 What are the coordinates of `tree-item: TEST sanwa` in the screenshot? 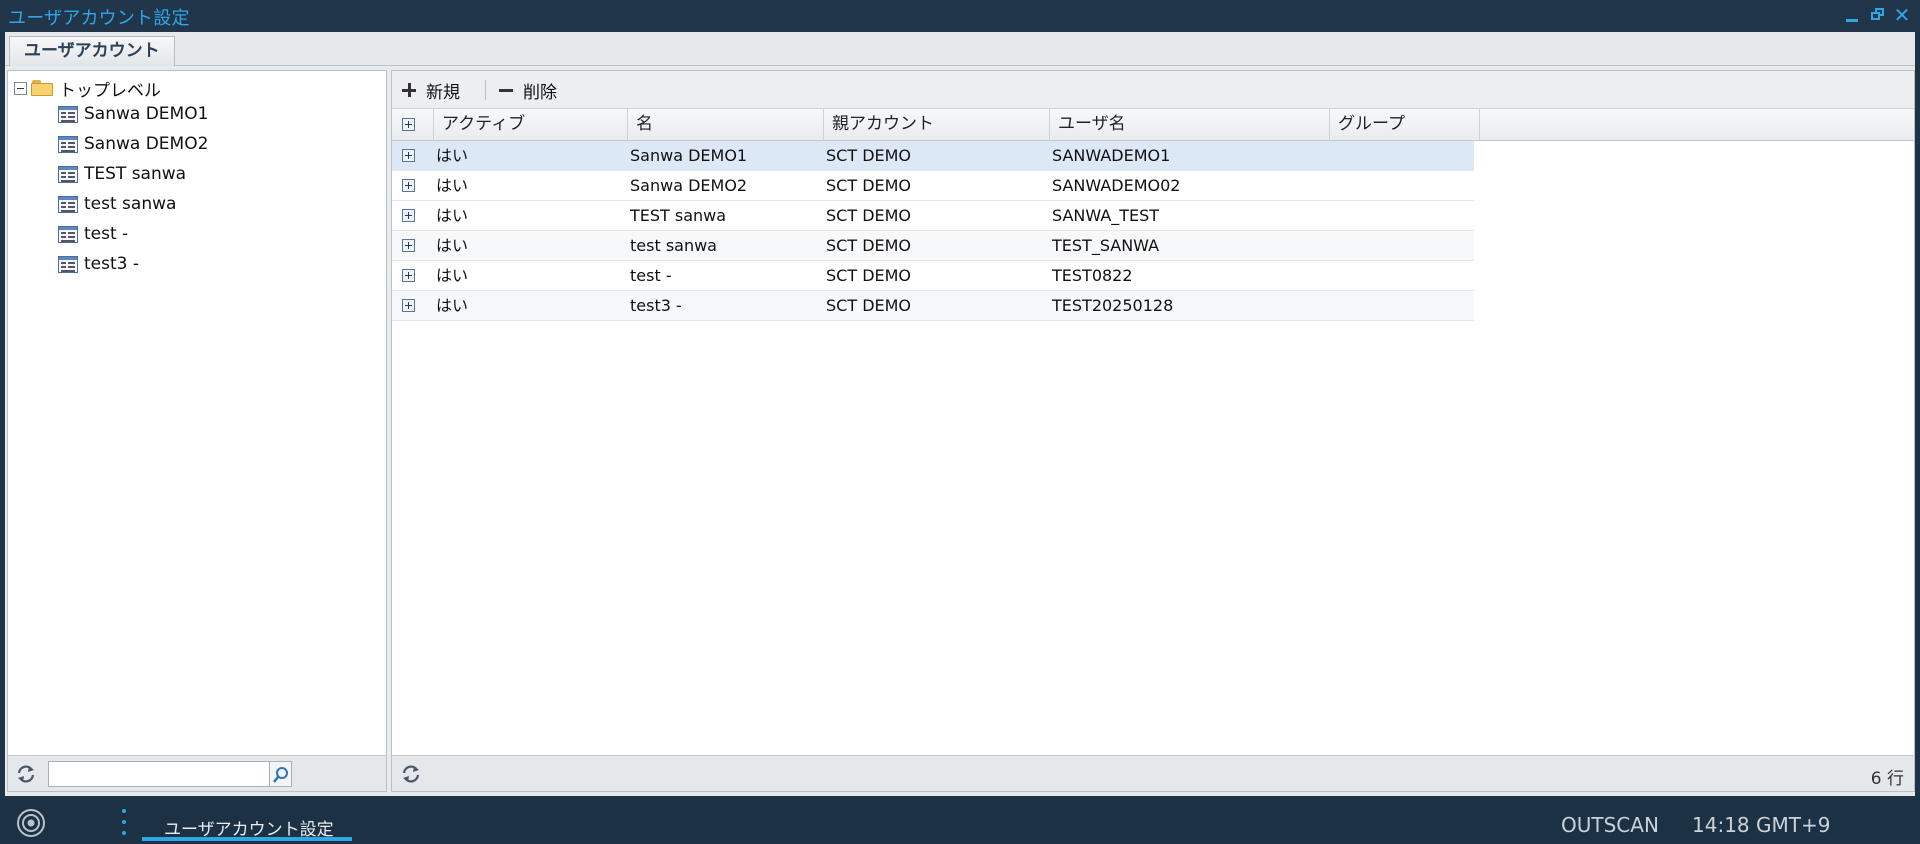 It's located at (122, 174).